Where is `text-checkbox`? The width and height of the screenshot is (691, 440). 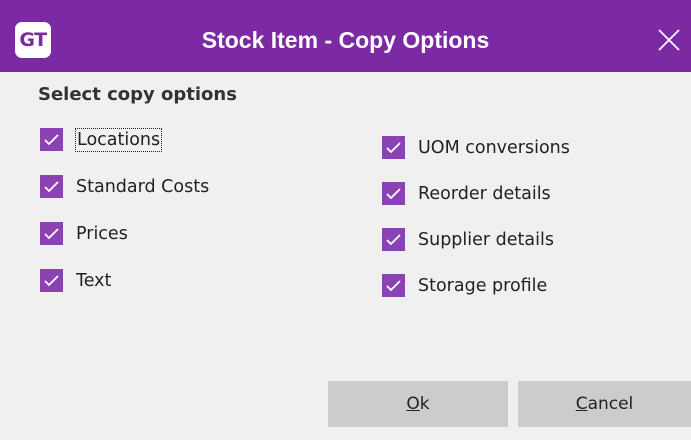 text-checkbox is located at coordinates (51, 280).